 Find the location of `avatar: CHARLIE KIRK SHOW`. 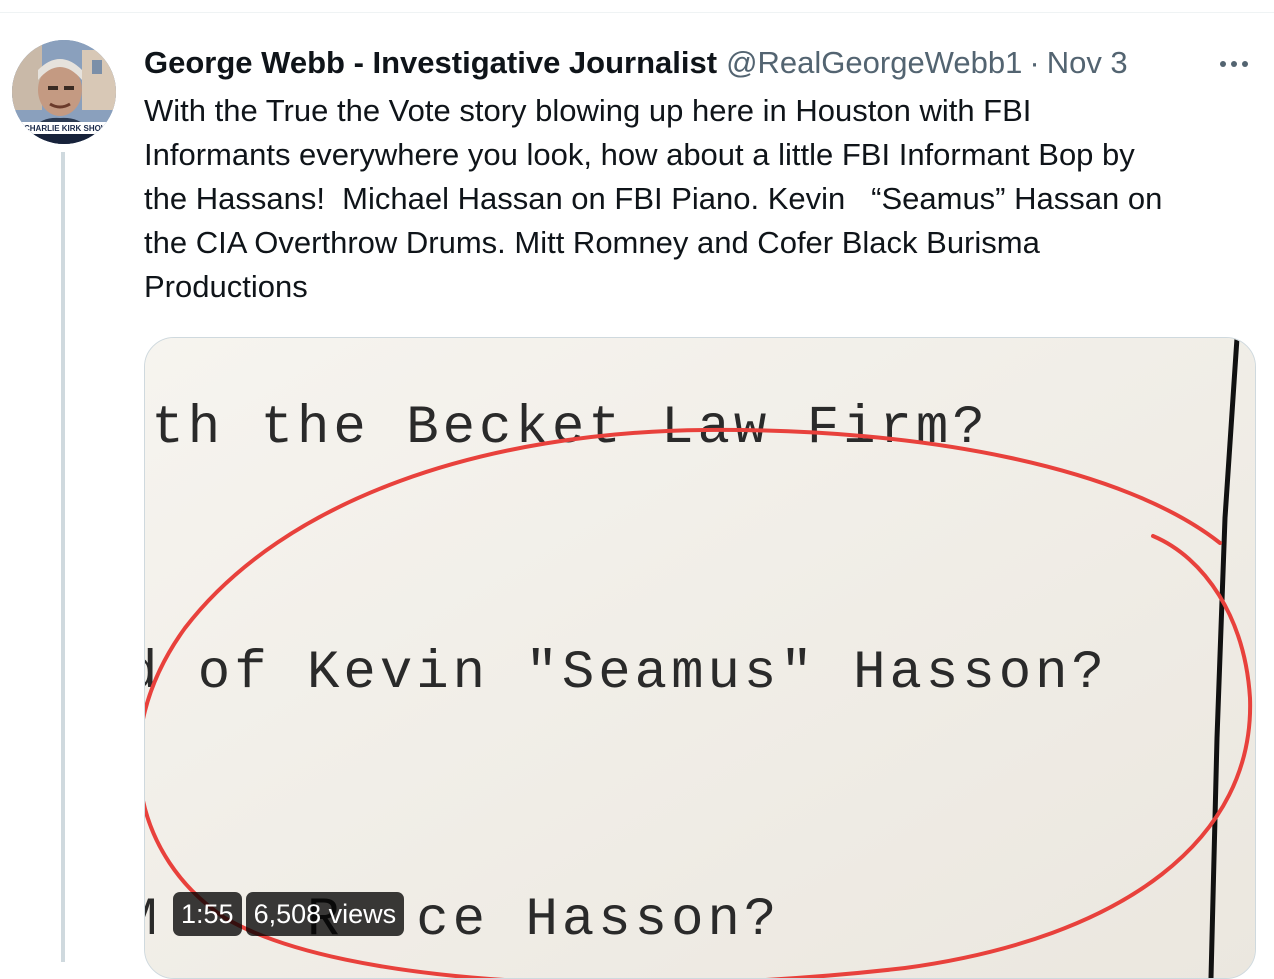

avatar: CHARLIE KIRK SHOW is located at coordinates (64, 92).